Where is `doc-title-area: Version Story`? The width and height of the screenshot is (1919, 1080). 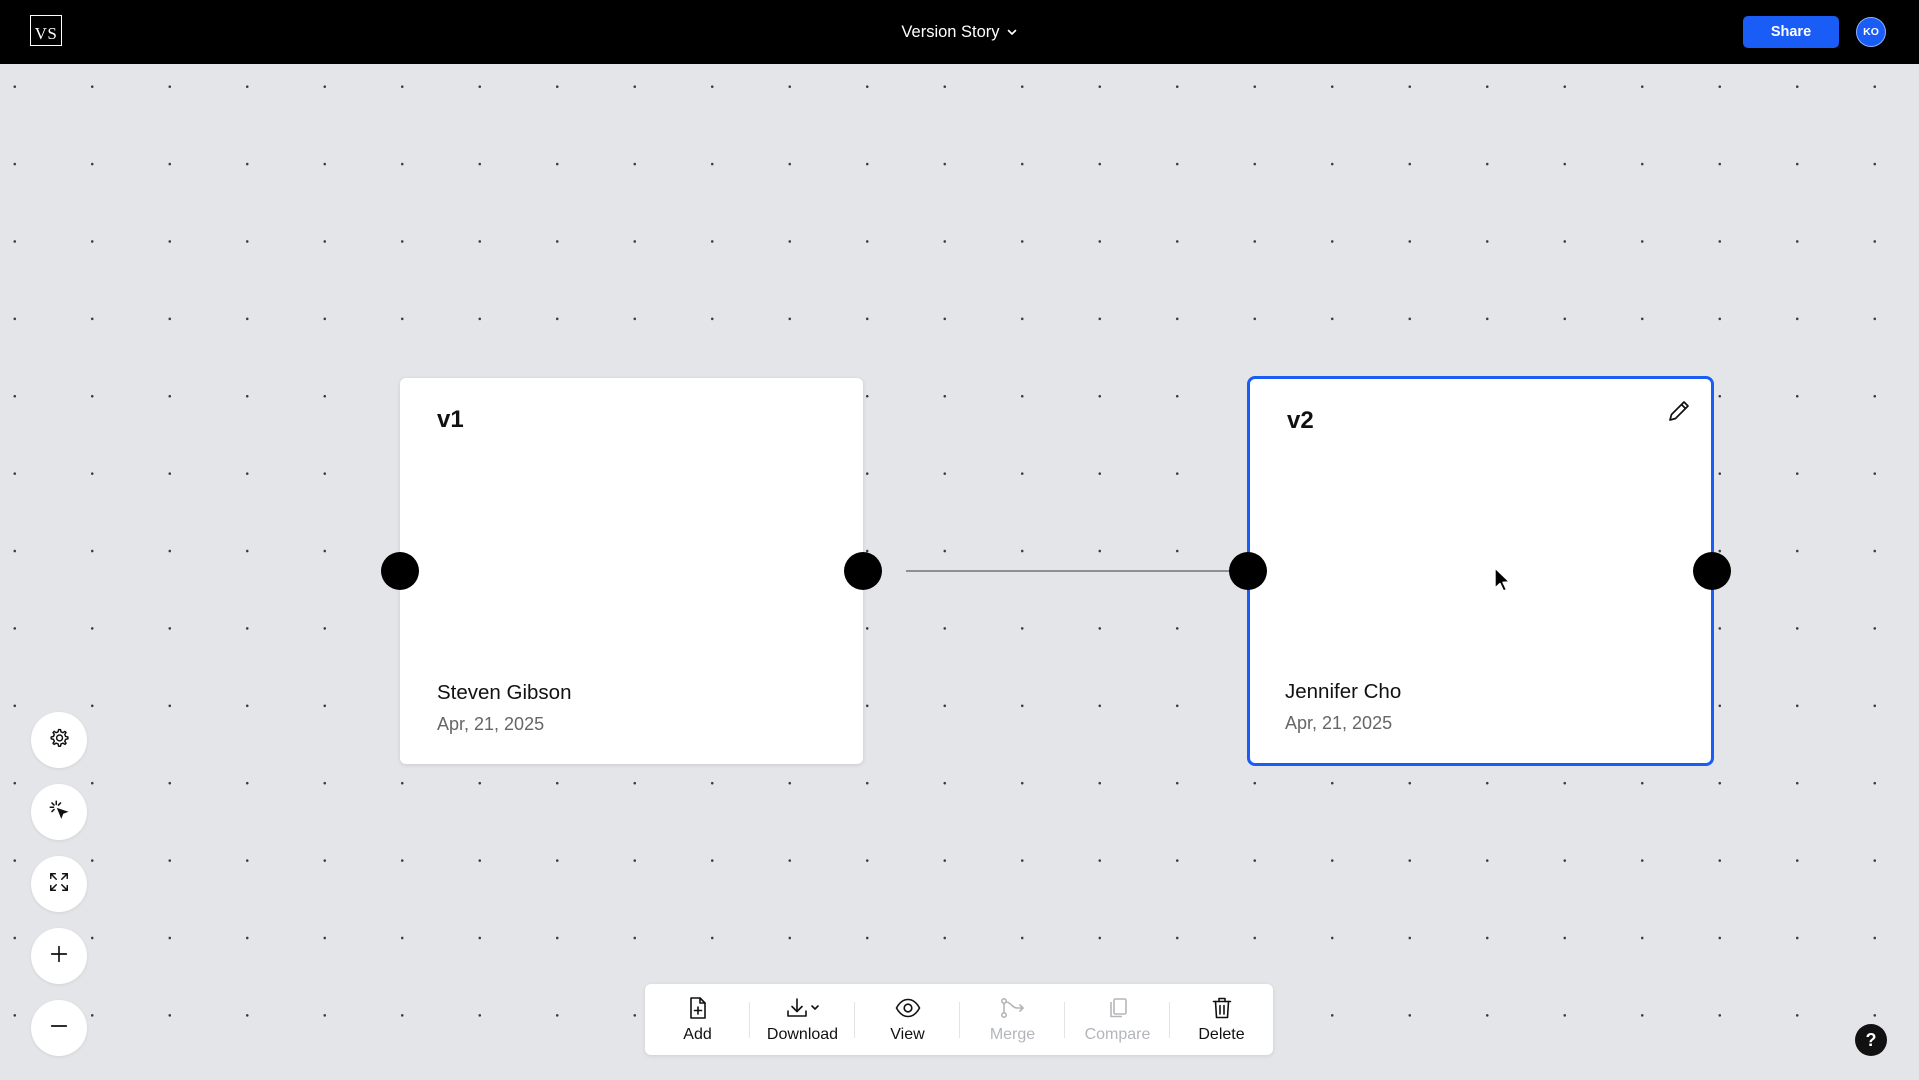
doc-title-area: Version Story is located at coordinates (959, 32).